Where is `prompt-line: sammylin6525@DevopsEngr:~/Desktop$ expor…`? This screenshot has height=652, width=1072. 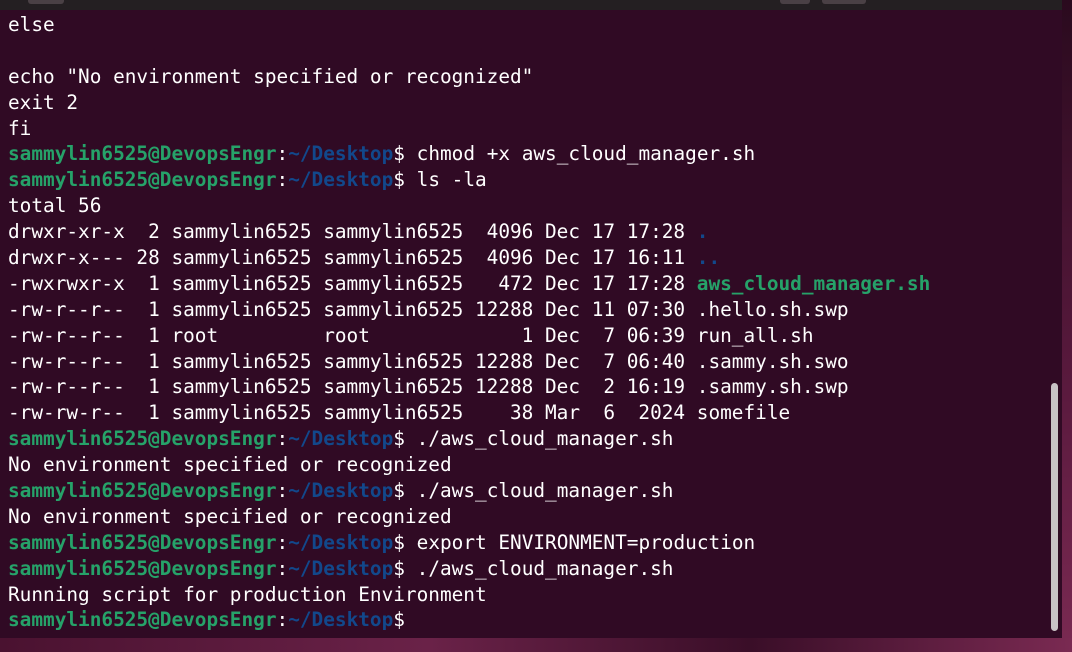 prompt-line: sammylin6525@DevopsEngr:~/Desktop$ expor… is located at coordinates (528, 543).